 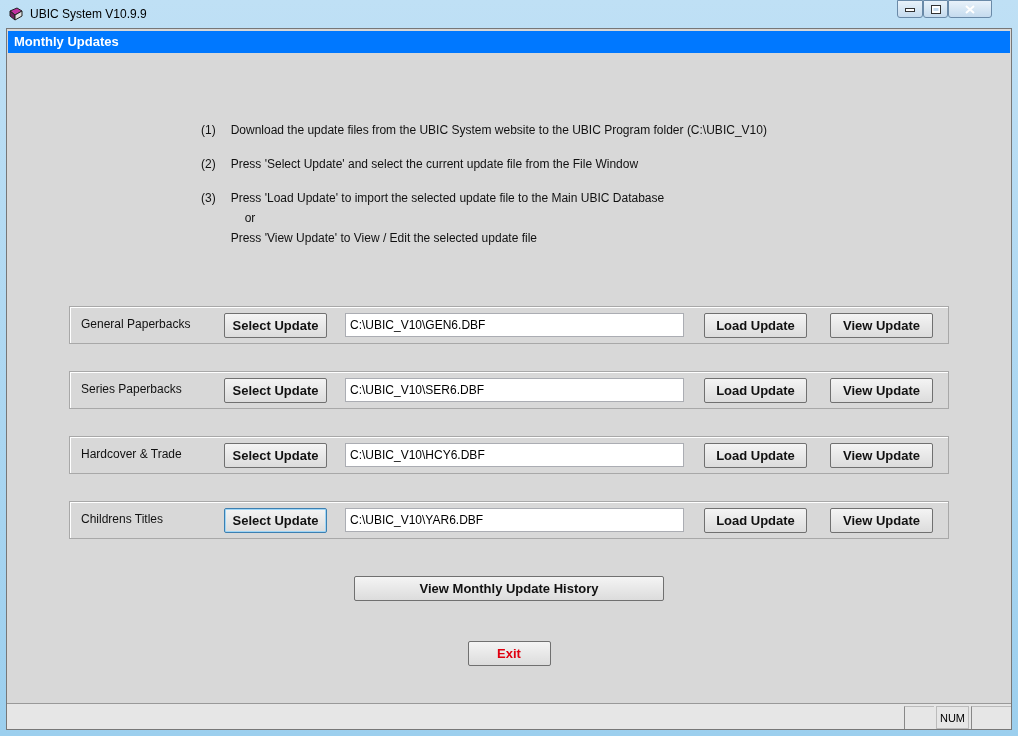 What do you see at coordinates (132, 389) in the screenshot?
I see `category-label: Series Paperbacks` at bounding box center [132, 389].